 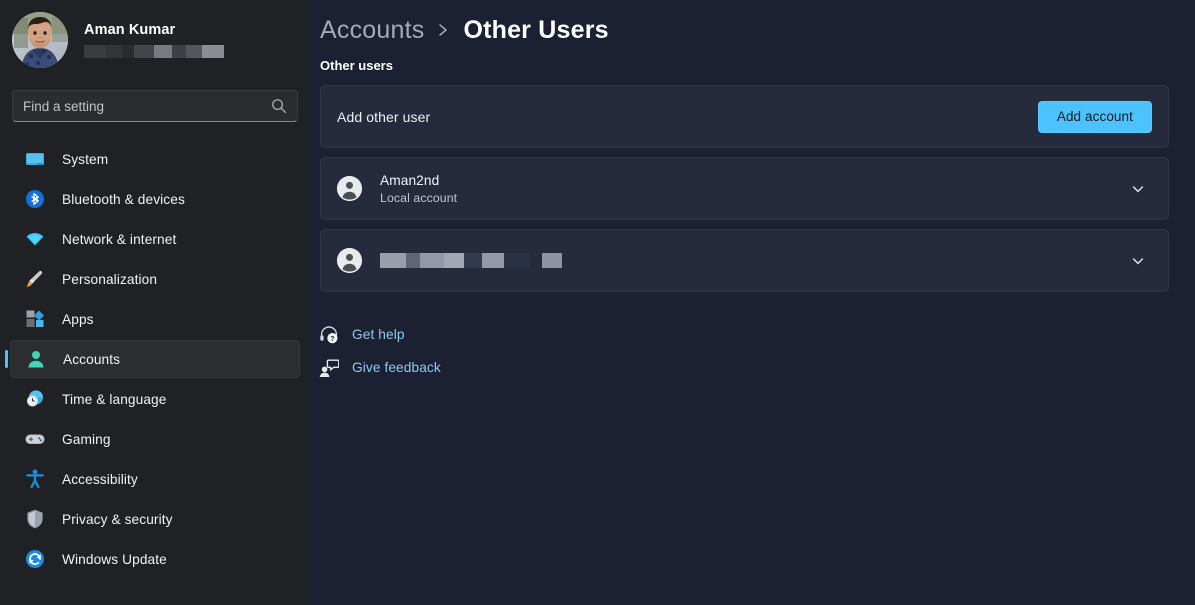 What do you see at coordinates (378, 334) in the screenshot?
I see `link-label: Get help` at bounding box center [378, 334].